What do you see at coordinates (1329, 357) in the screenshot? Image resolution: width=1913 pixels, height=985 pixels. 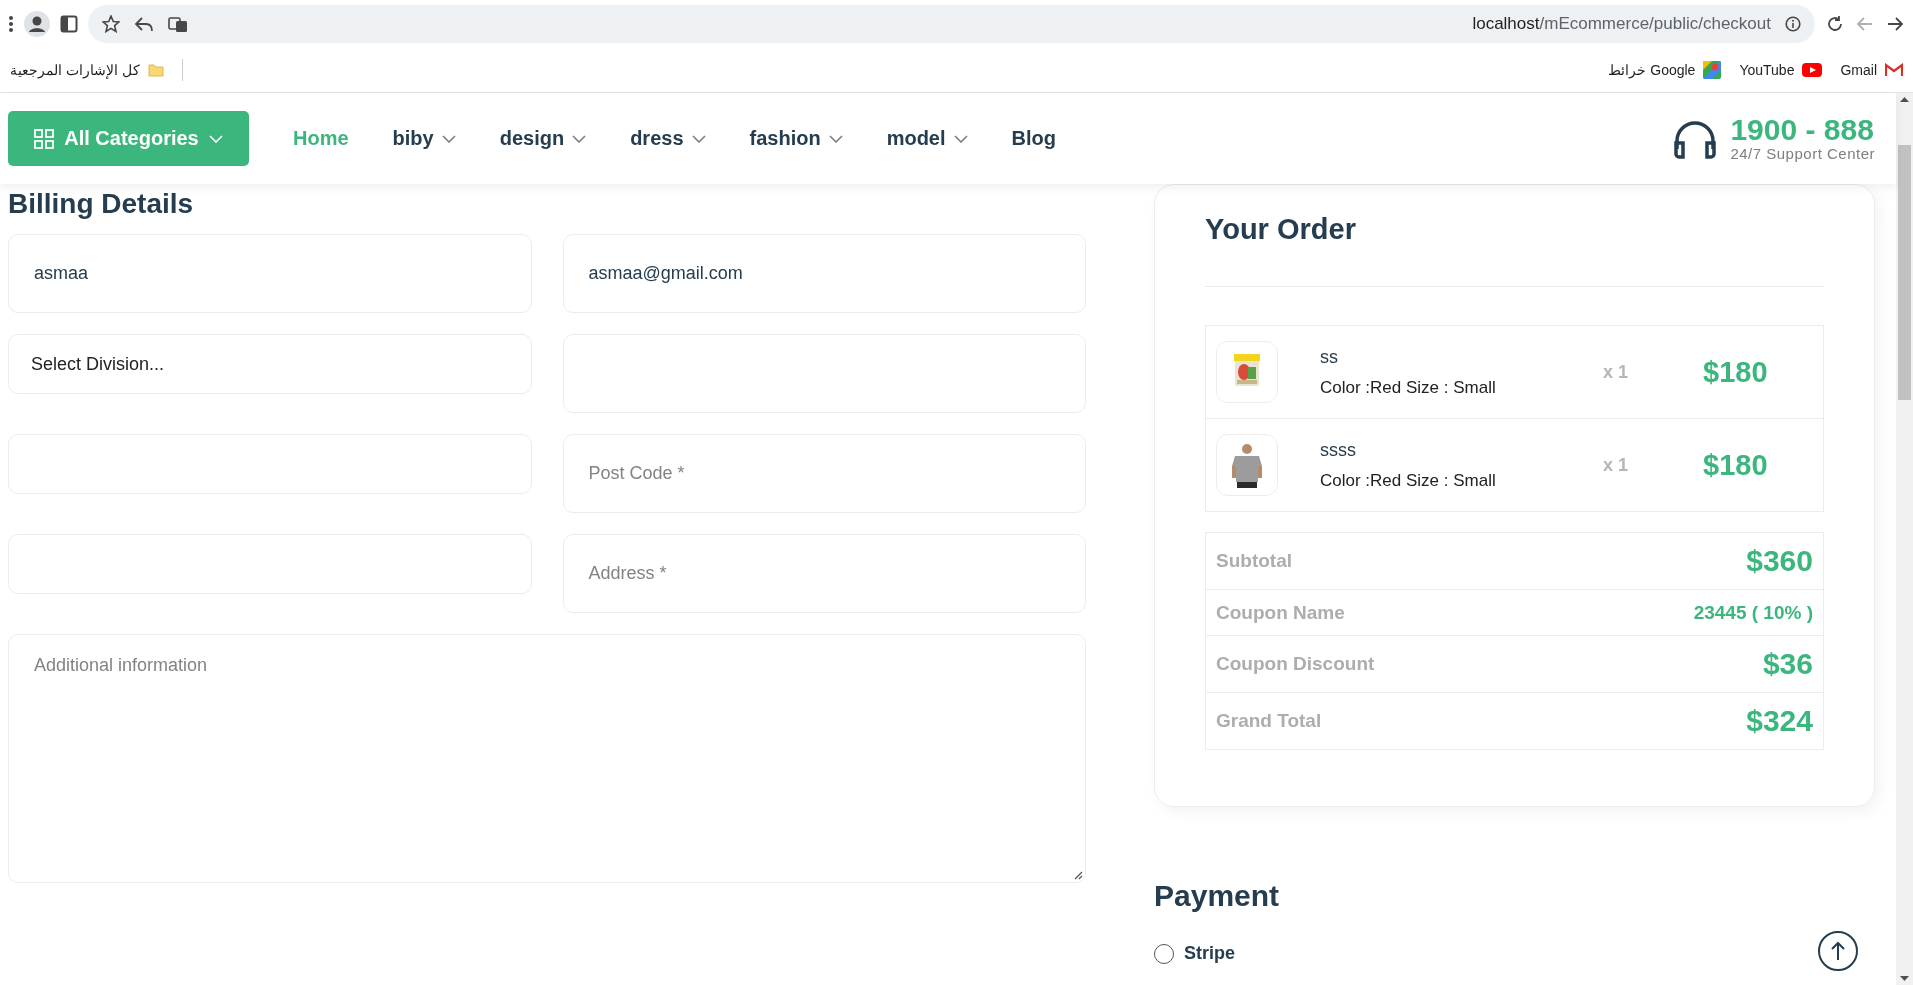 I see `product-name: ss` at bounding box center [1329, 357].